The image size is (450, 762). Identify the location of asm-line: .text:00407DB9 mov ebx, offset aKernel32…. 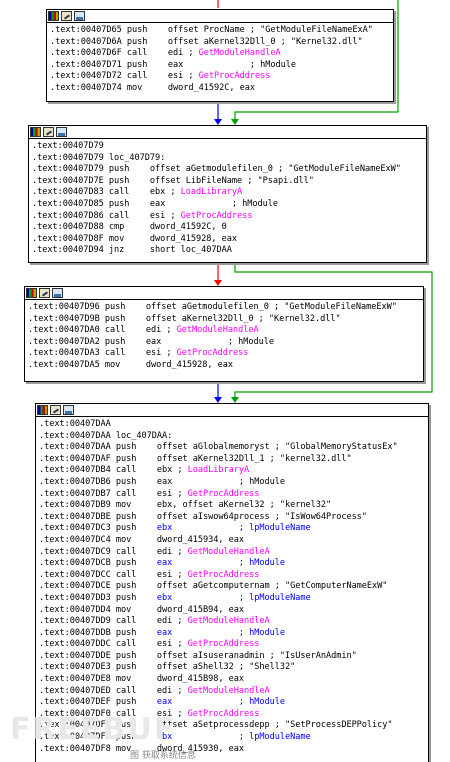
(231, 506).